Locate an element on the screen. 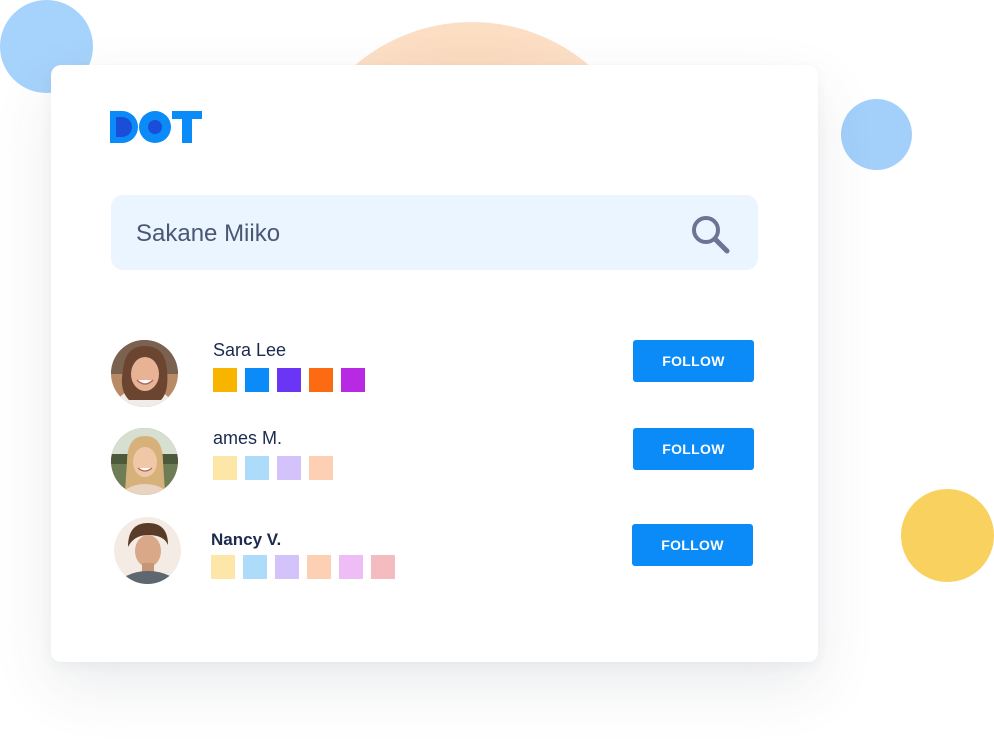  search-input is located at coordinates (396, 234).